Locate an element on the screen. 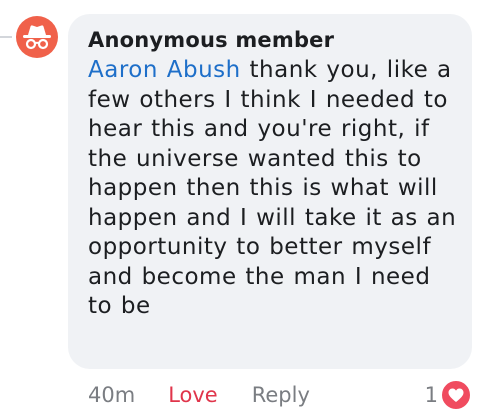  comment-author-name: Anonymous member is located at coordinates (273, 40).